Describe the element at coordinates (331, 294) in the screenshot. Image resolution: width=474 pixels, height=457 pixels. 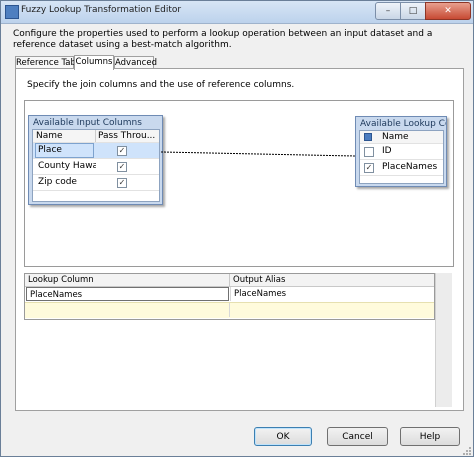
I see `output-alias-cell: PlaceNames` at that location.